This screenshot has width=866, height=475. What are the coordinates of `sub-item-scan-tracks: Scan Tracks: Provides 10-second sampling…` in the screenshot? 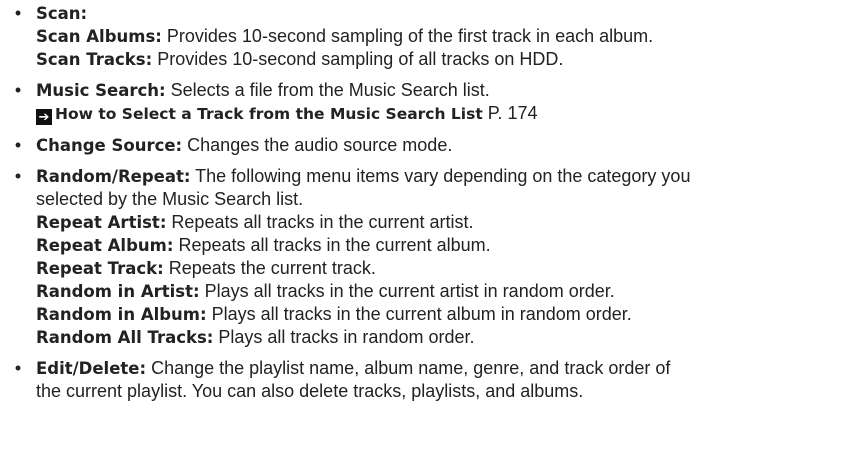 It's located at (451, 59).